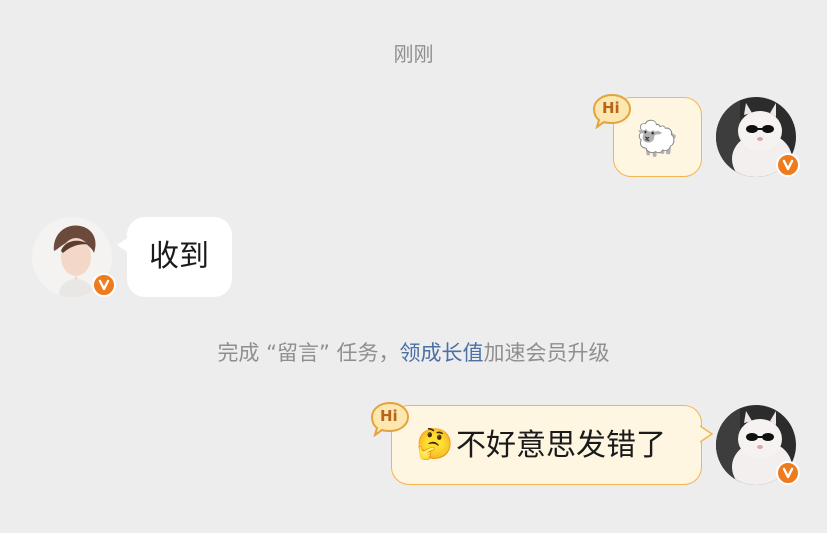  Describe the element at coordinates (413, 54) in the screenshot. I see `message-timestamp: 刚刚` at that location.